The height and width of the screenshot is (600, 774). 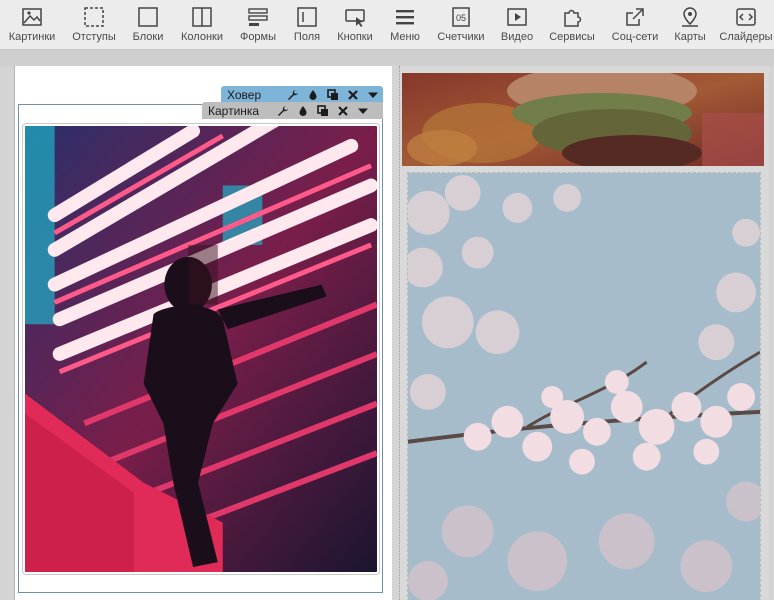 I want to click on toolbar-item-social: Соц-сети, so click(x=635, y=25).